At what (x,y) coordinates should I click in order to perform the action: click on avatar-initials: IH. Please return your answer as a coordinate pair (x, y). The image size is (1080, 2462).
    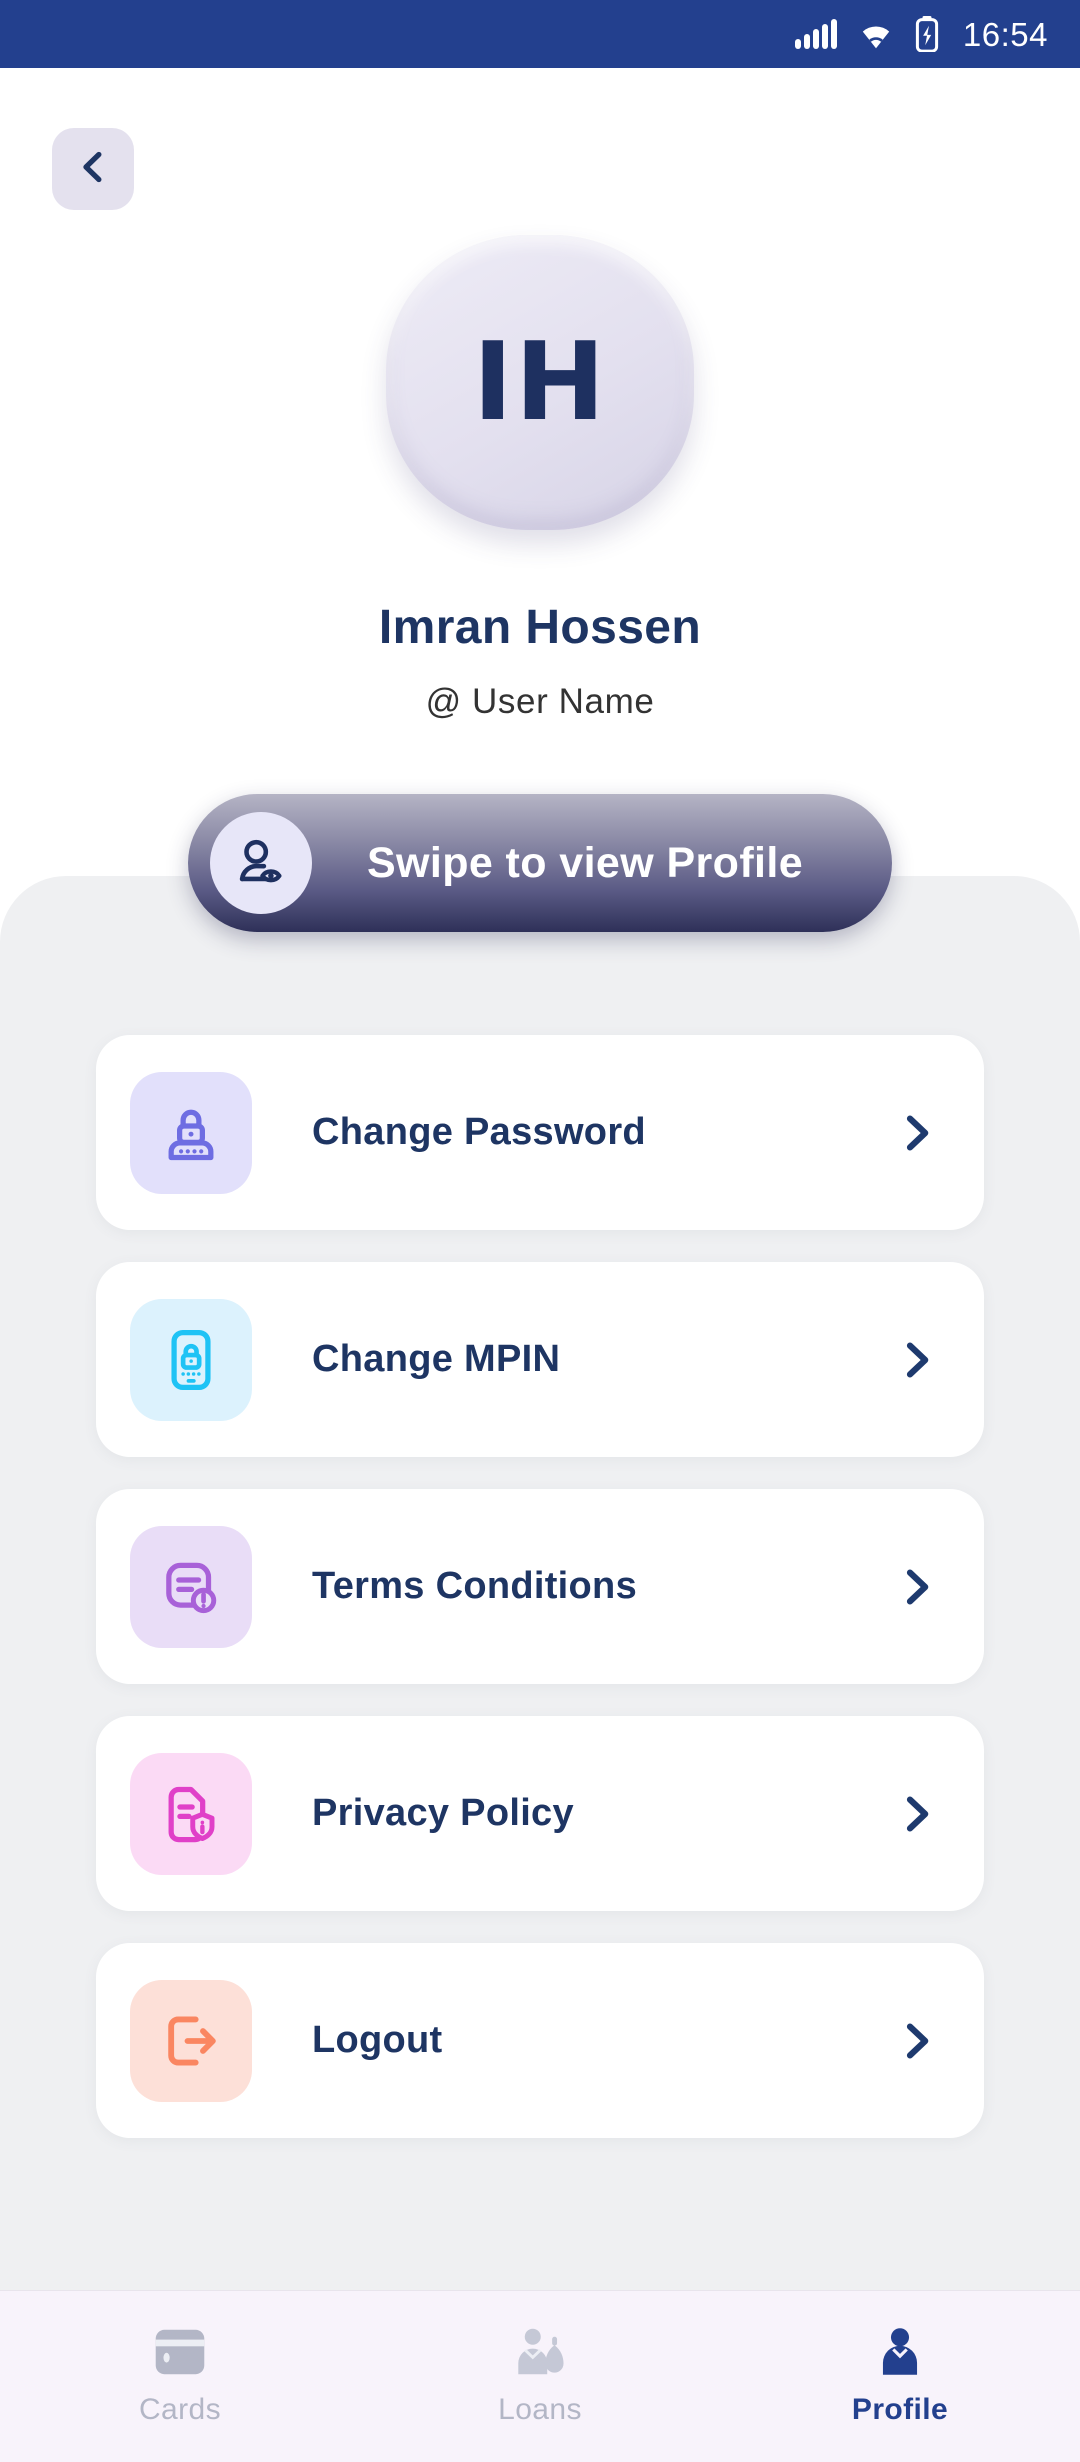
    Looking at the image, I should click on (540, 382).